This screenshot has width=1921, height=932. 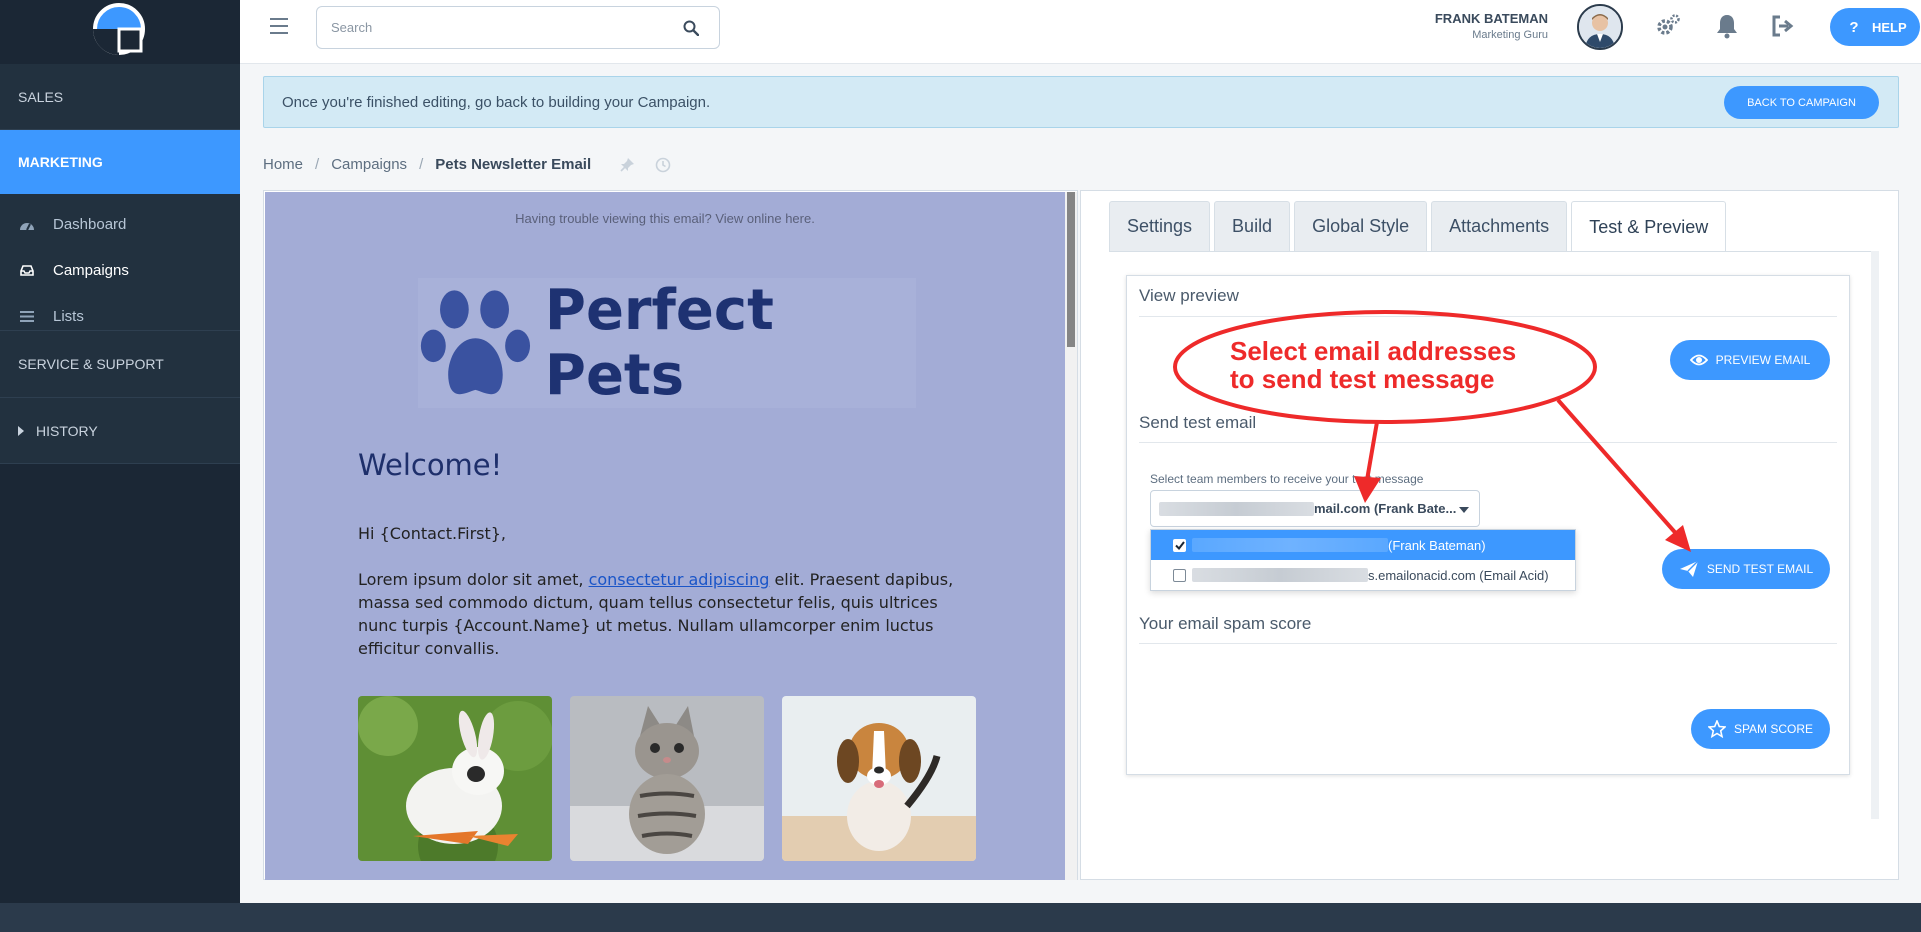 What do you see at coordinates (1373, 351) in the screenshot?
I see `annotation-line-1: Select email addresses` at bounding box center [1373, 351].